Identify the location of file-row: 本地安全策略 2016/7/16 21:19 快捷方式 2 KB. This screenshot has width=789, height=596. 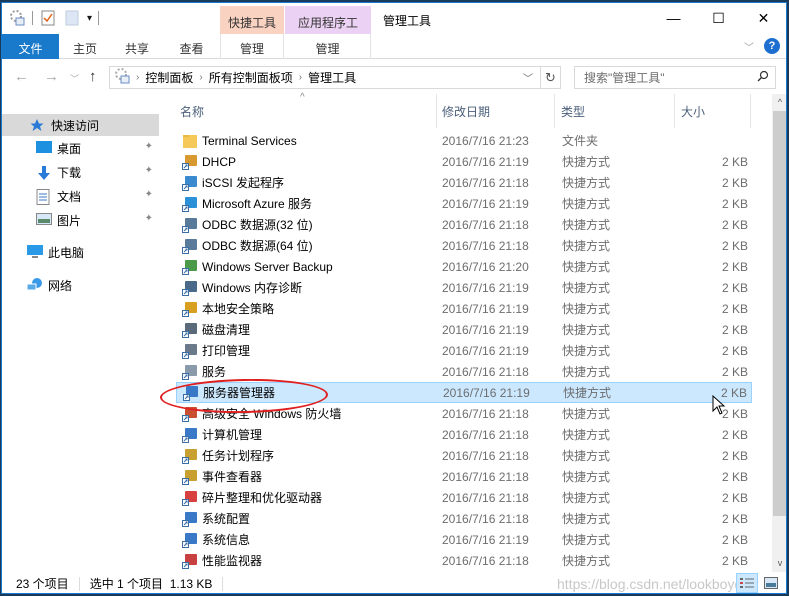
(464, 308).